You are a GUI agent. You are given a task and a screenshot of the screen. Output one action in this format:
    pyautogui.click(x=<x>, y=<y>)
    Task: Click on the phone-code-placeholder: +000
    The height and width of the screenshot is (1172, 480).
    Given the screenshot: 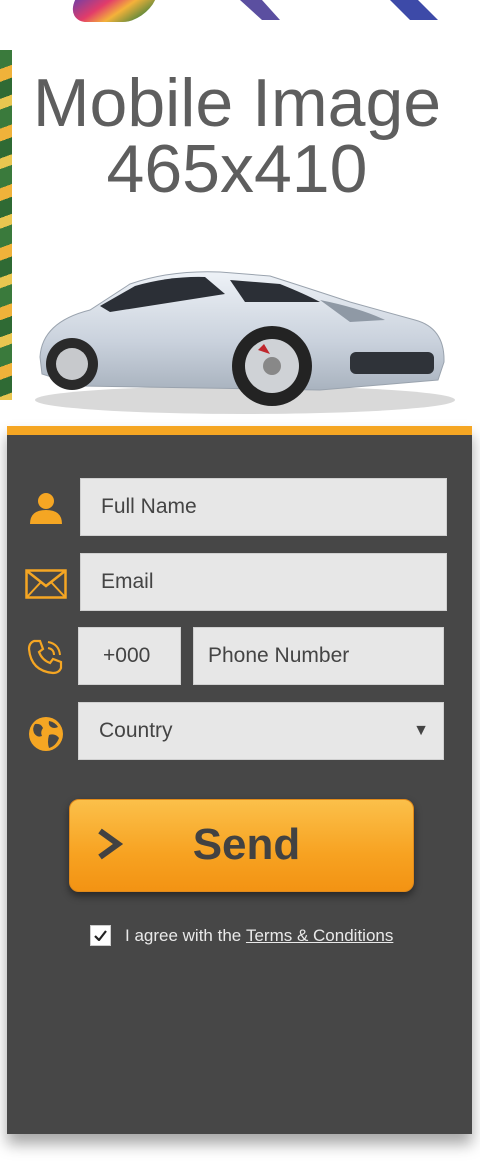 What is the action you would take?
    pyautogui.click(x=127, y=655)
    